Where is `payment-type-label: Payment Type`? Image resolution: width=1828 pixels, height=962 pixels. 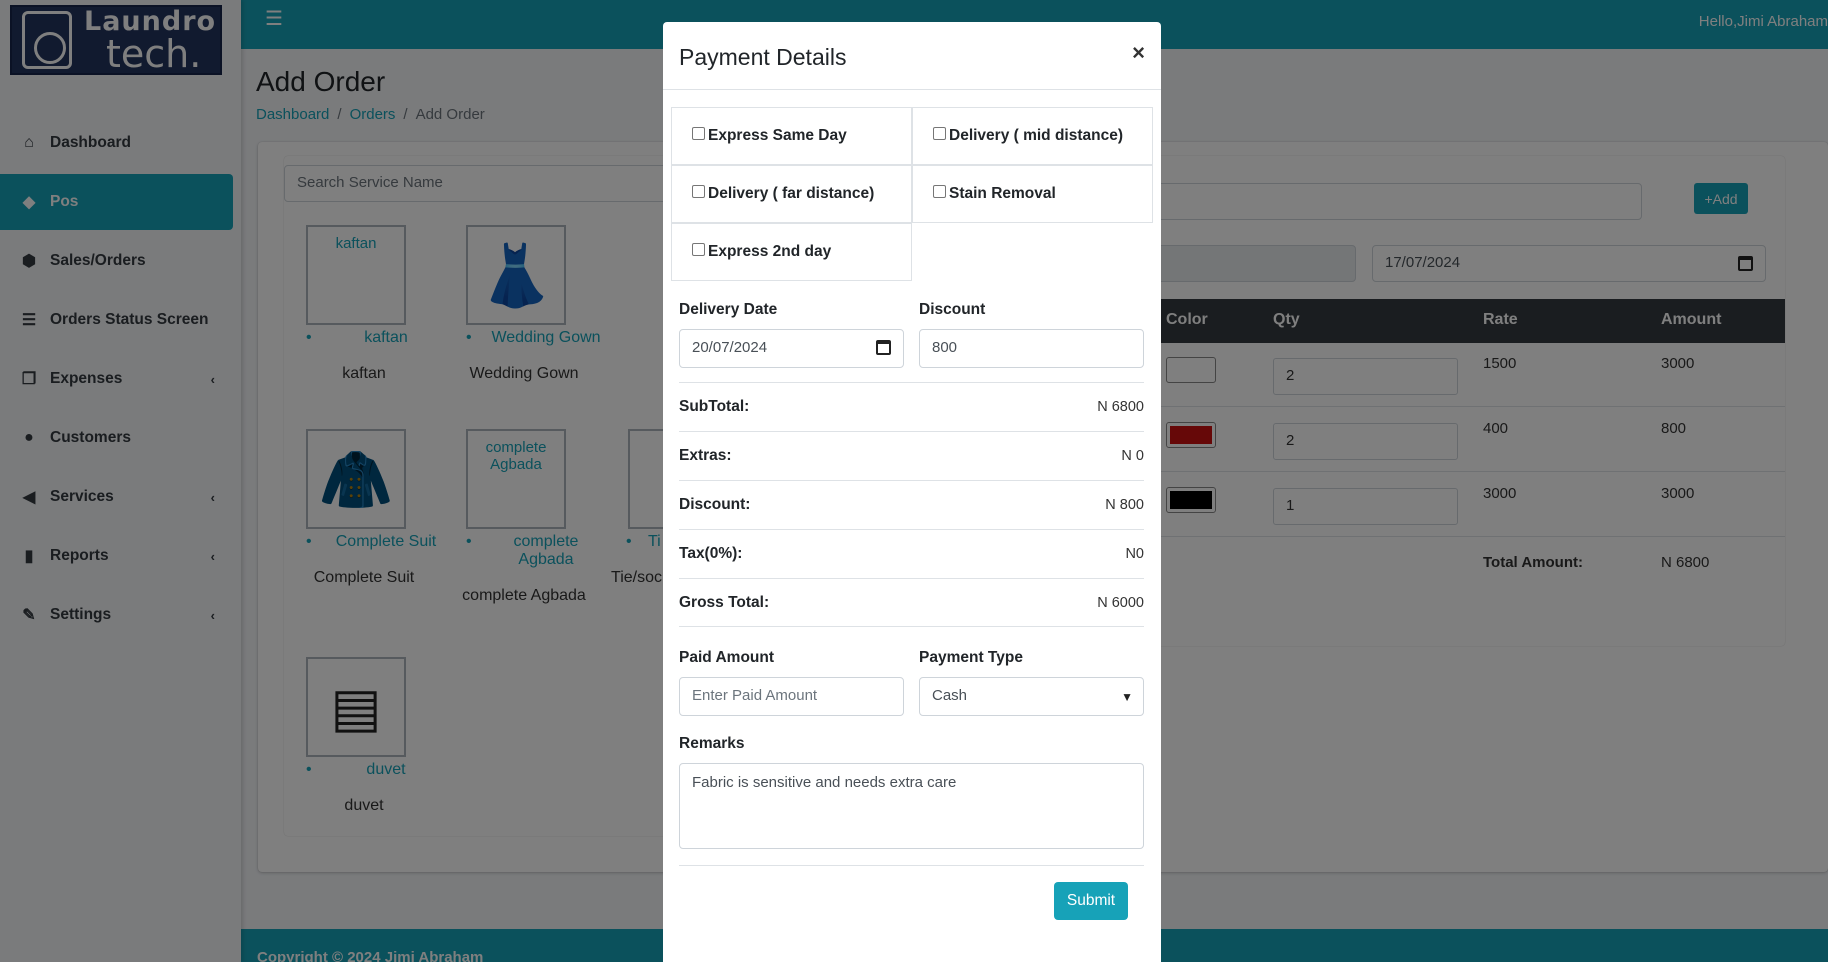 payment-type-label: Payment Type is located at coordinates (971, 657).